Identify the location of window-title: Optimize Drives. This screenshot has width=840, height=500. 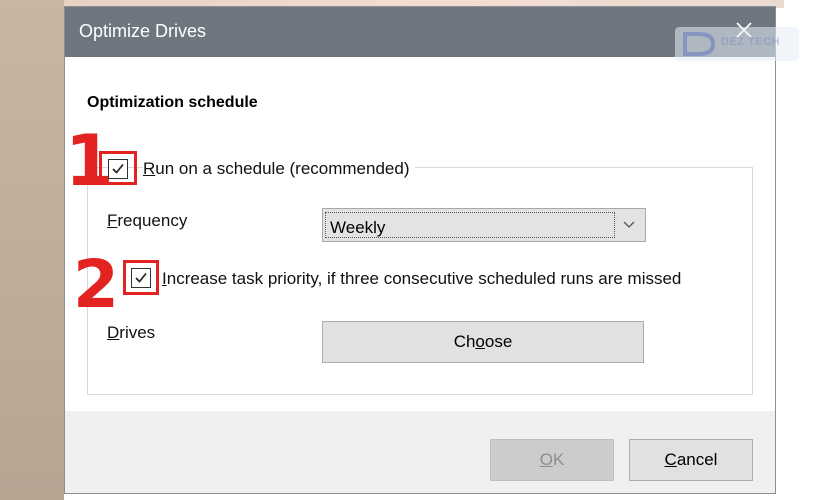
(143, 31).